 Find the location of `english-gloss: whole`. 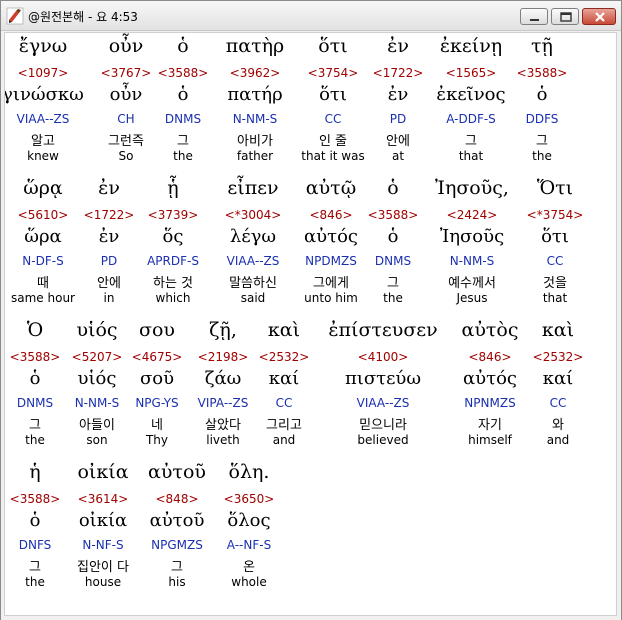

english-gloss: whole is located at coordinates (249, 582).